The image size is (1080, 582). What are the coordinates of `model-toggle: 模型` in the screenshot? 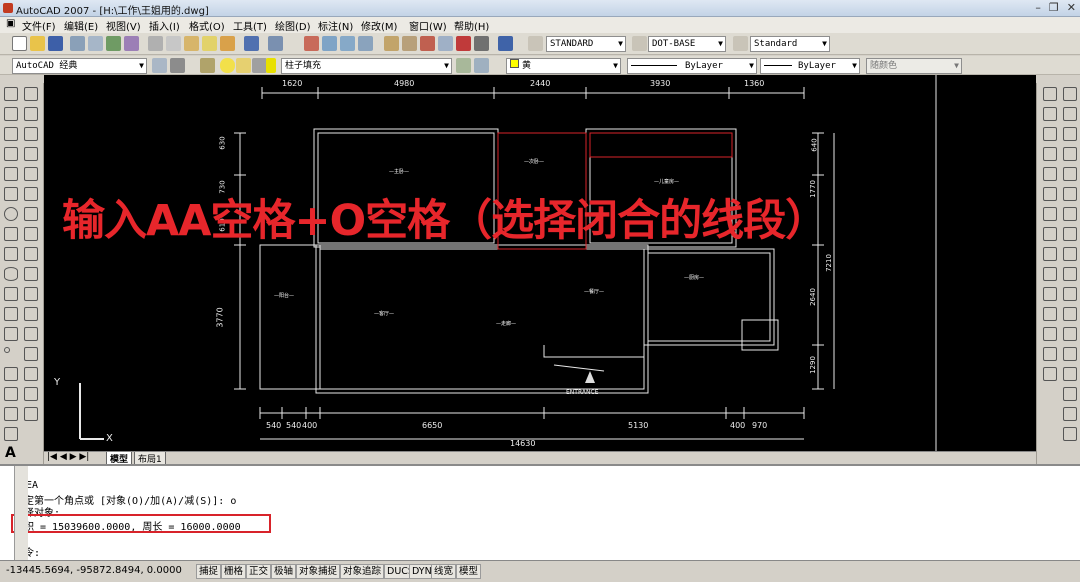 It's located at (469, 571).